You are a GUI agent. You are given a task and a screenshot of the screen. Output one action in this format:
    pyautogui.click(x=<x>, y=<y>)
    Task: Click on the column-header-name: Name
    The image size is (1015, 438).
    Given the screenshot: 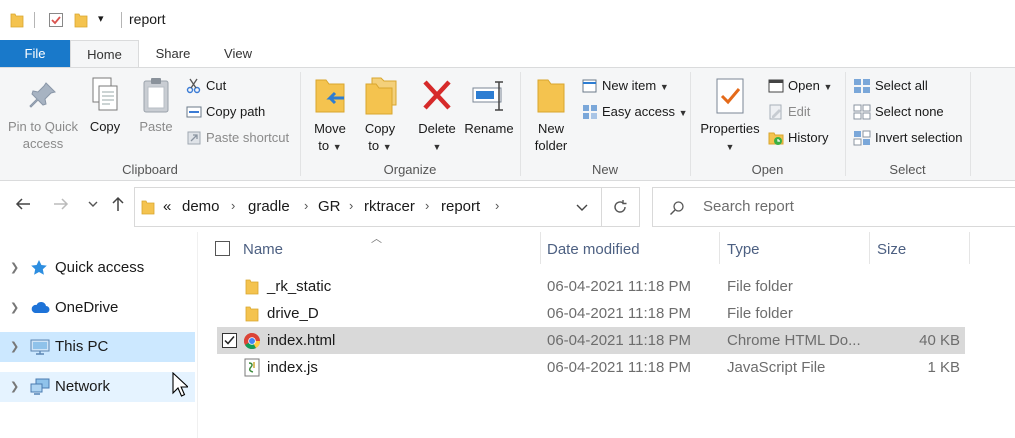 What is the action you would take?
    pyautogui.click(x=263, y=249)
    